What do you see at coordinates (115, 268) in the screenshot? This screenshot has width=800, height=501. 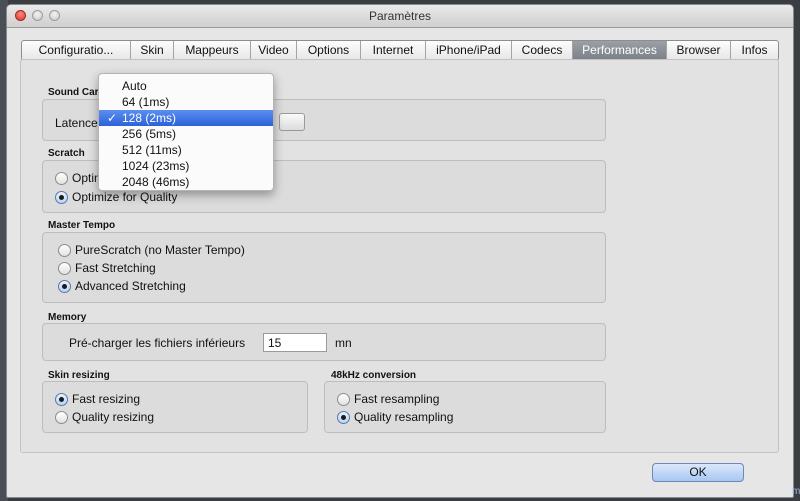 I see `fast-stretching-label: Fast Stretching` at bounding box center [115, 268].